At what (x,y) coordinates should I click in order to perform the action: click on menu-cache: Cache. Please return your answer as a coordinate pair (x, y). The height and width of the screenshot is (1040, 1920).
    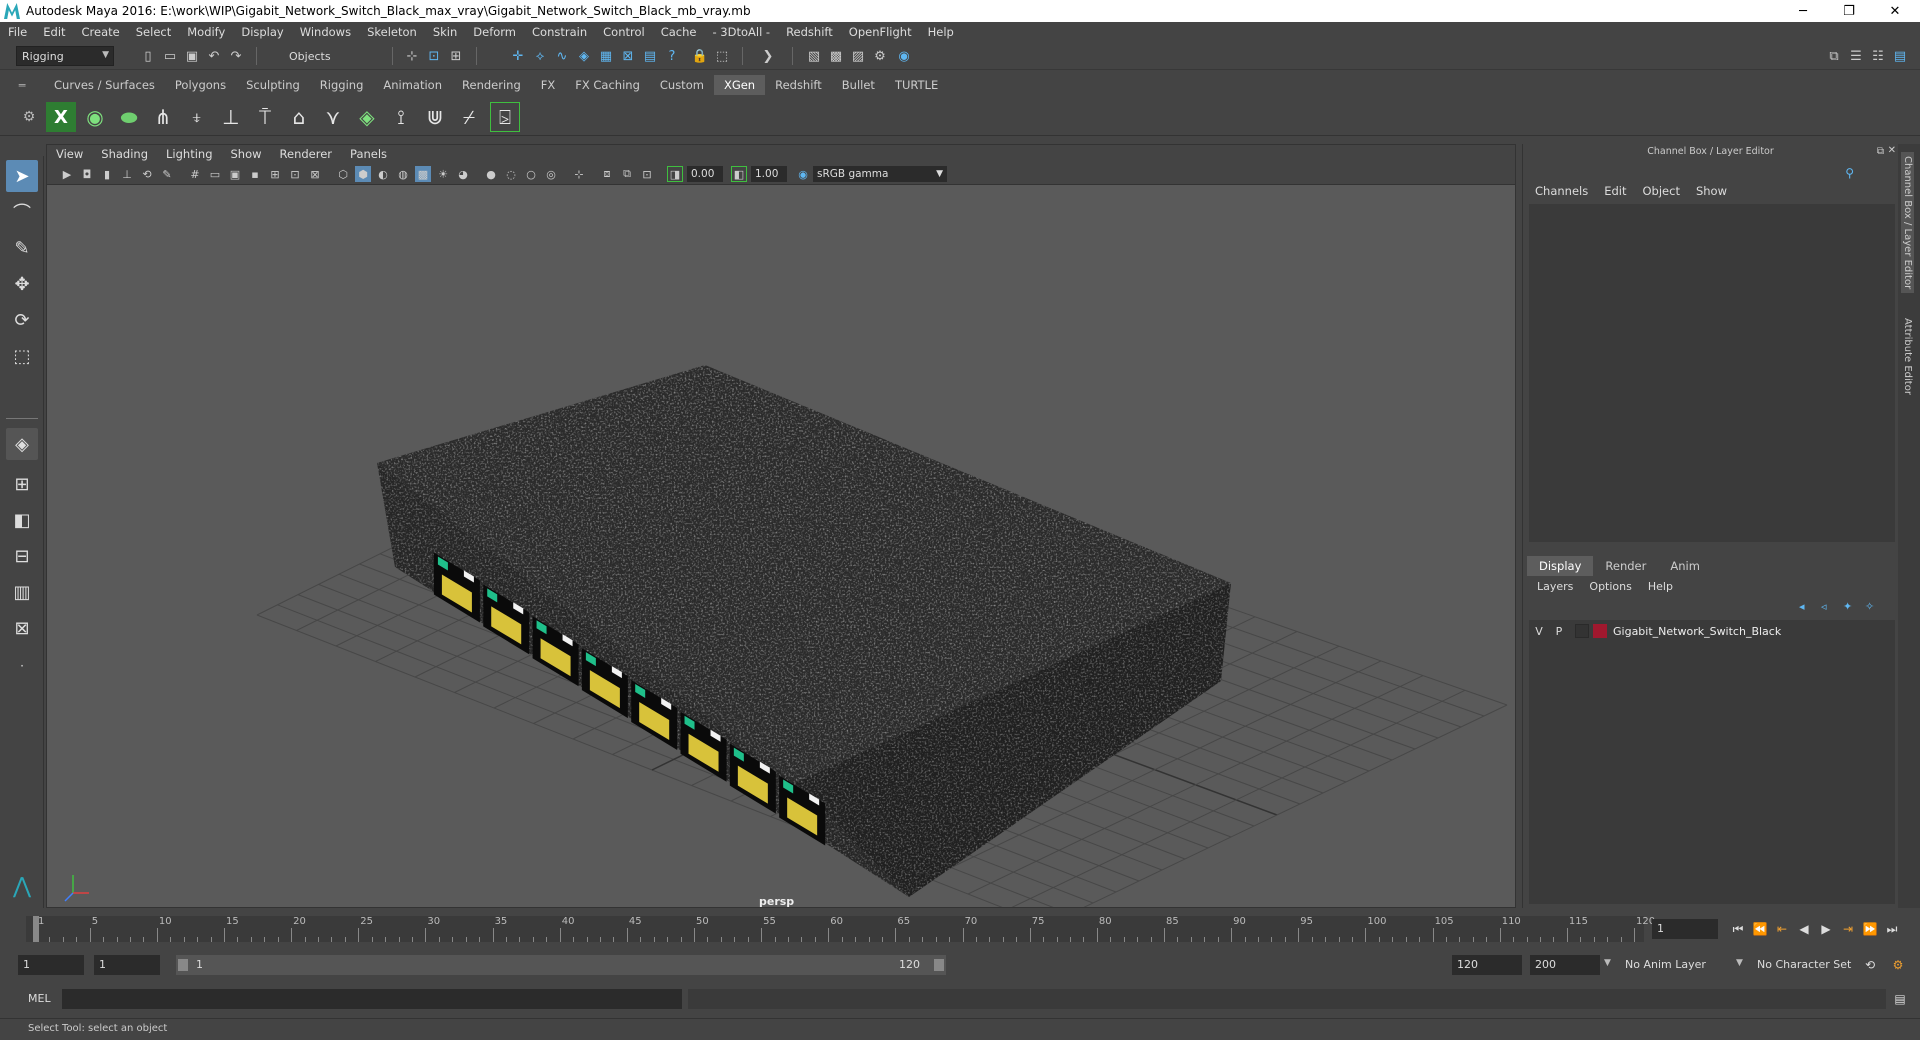
    Looking at the image, I should click on (679, 32).